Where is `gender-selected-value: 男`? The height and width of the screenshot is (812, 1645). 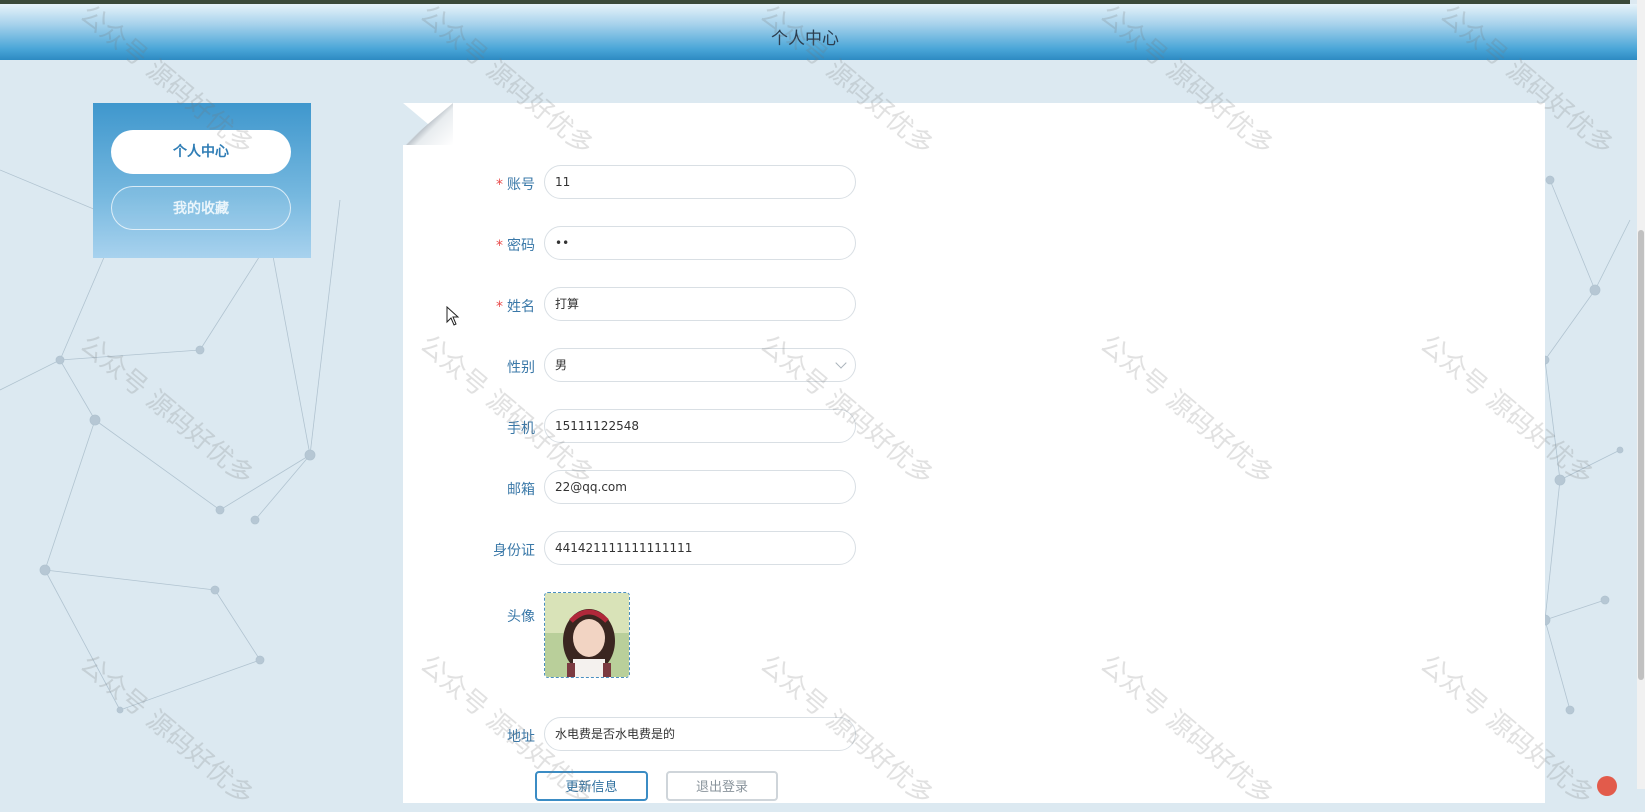
gender-selected-value: 男 is located at coordinates (561, 365).